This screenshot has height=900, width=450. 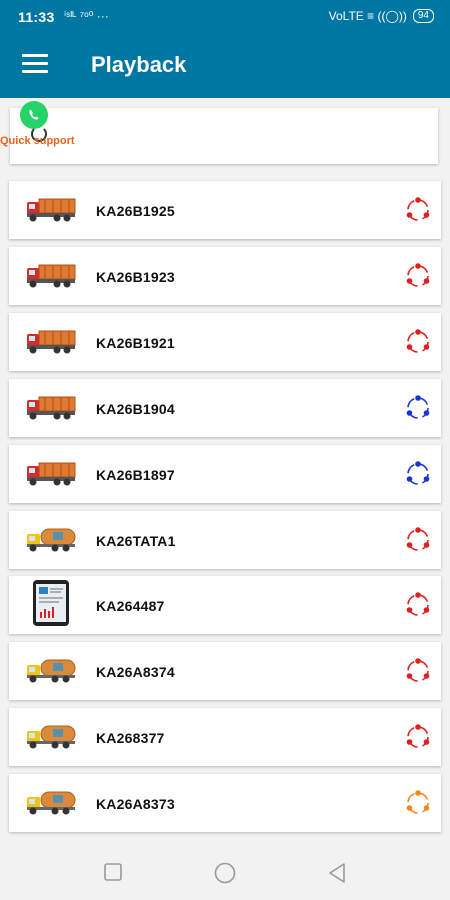 I want to click on home-icon, so click(x=225, y=875).